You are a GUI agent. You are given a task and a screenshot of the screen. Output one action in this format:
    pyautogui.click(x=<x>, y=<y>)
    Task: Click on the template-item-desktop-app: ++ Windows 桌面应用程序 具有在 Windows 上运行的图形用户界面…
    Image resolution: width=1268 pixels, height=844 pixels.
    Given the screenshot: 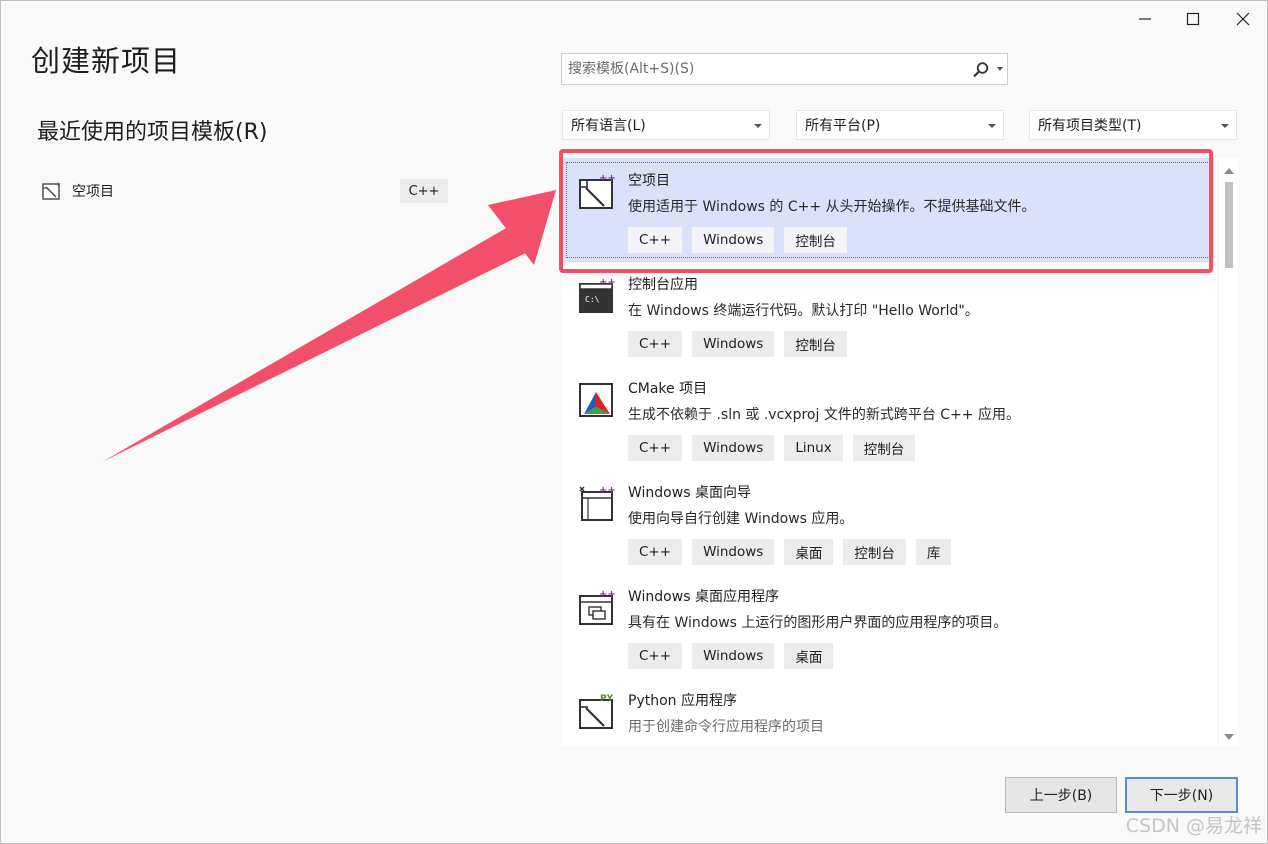 What is the action you would take?
    pyautogui.click(x=888, y=626)
    